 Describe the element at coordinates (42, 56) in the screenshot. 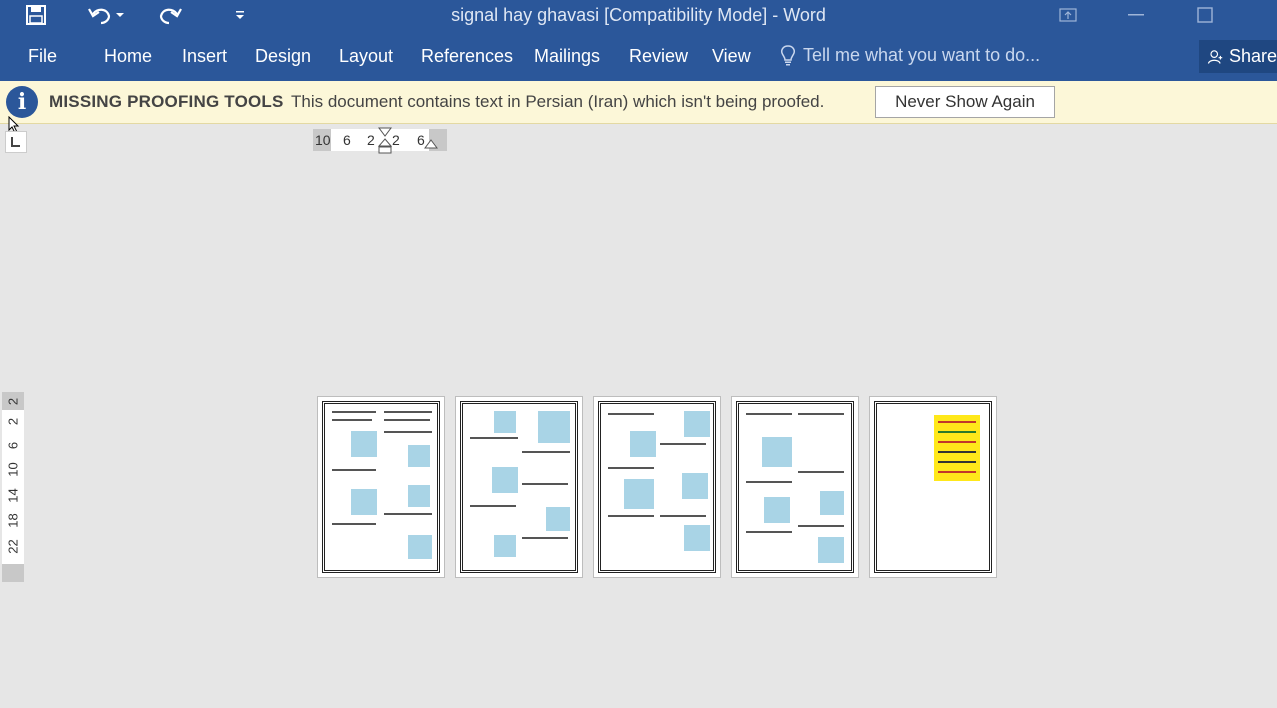

I see `tab-file: File` at that location.